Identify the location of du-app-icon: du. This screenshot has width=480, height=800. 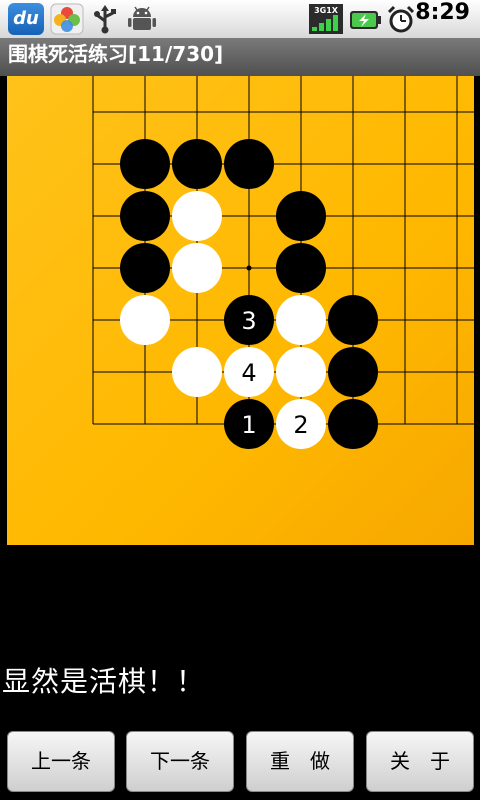
(26, 19).